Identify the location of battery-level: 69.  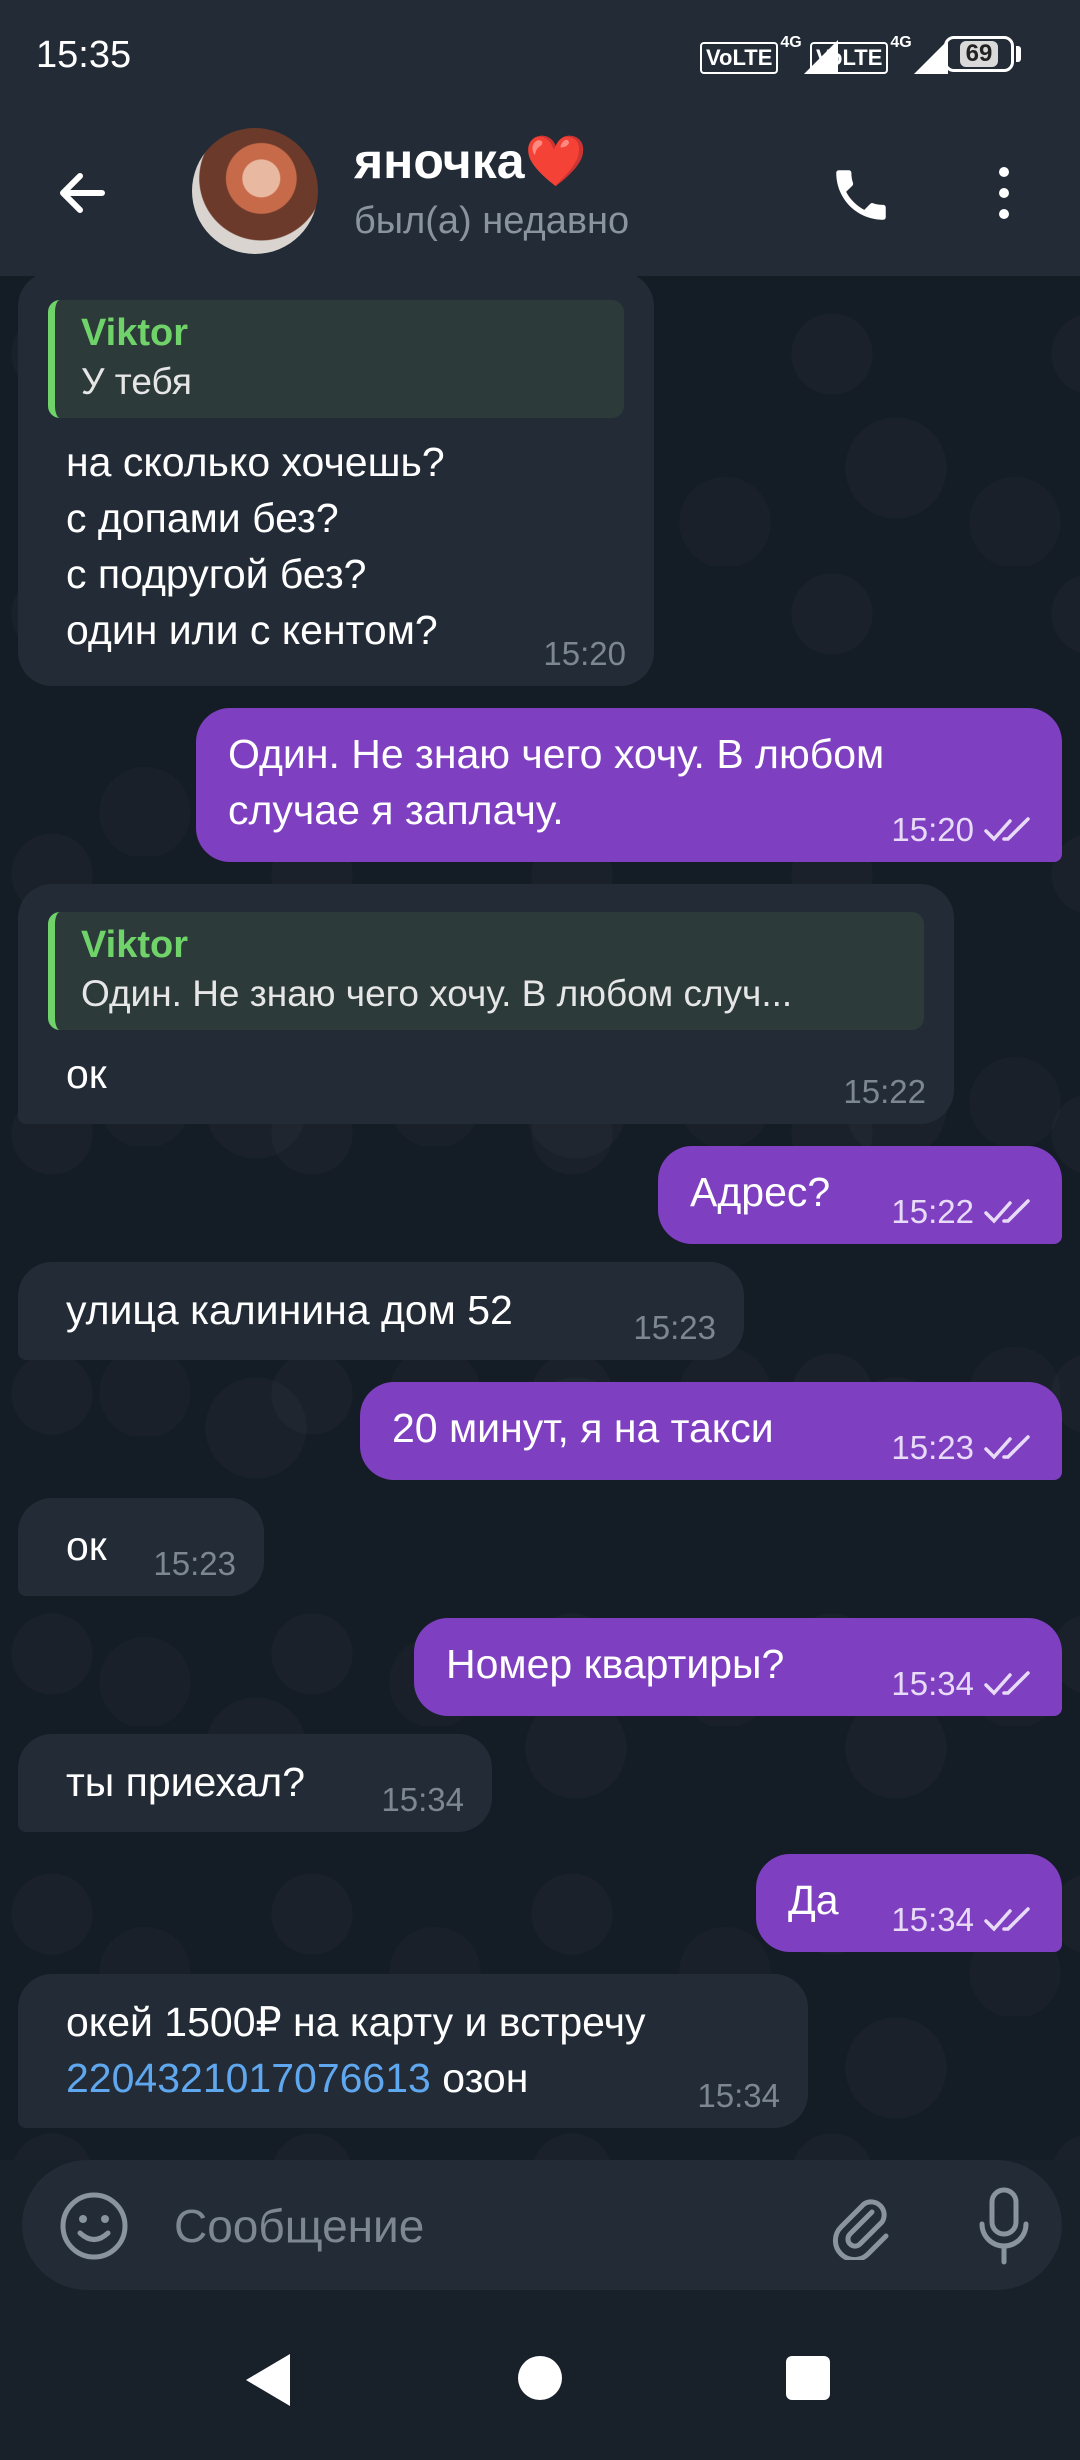
(979, 54).